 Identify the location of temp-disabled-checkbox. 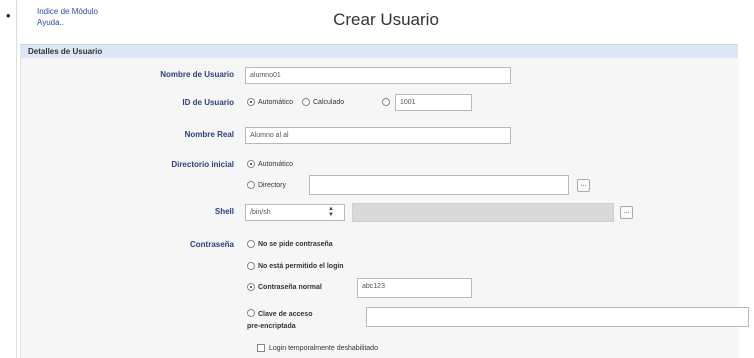
(261, 348).